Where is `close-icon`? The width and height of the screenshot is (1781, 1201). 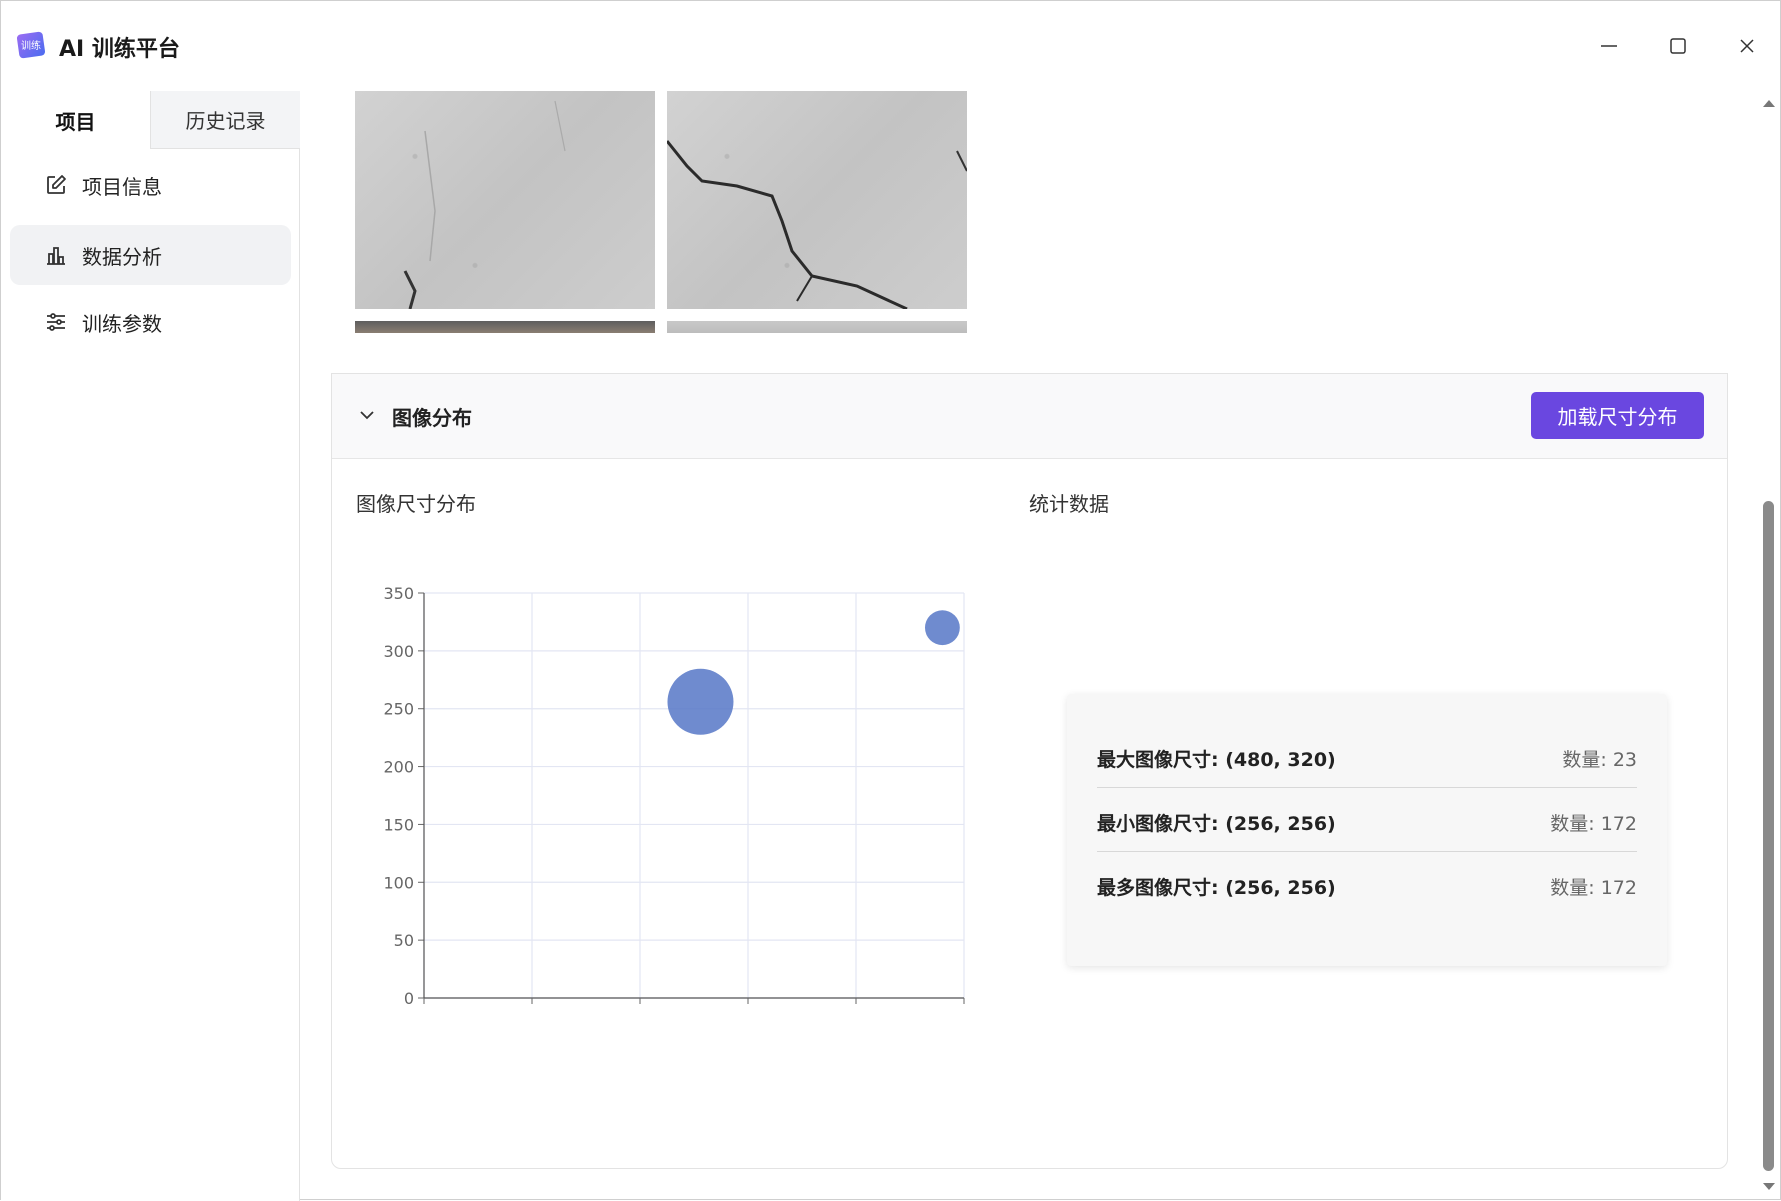
close-icon is located at coordinates (1747, 46).